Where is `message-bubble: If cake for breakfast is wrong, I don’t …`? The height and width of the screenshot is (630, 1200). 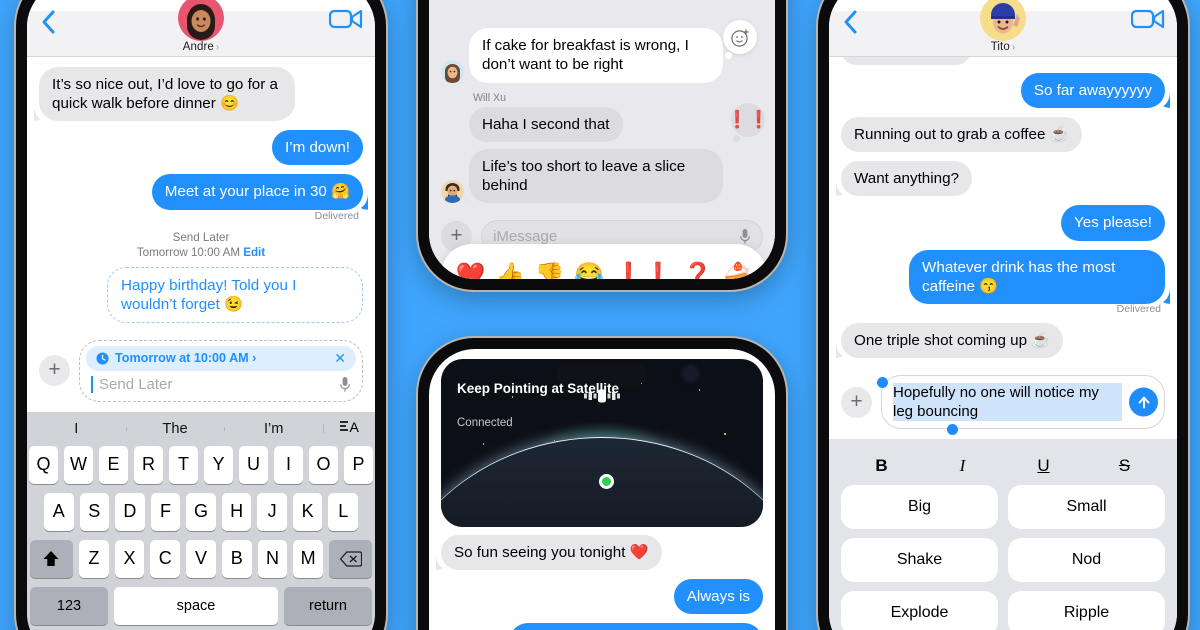
message-bubble: If cake for breakfast is wrong, I don’t … is located at coordinates (596, 55).